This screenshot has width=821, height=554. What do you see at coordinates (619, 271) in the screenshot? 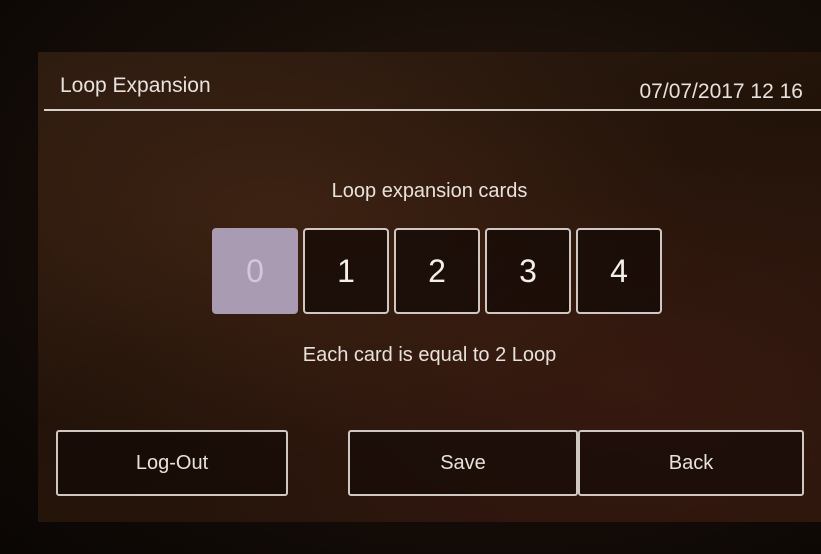
I see `card-option-4: 4` at bounding box center [619, 271].